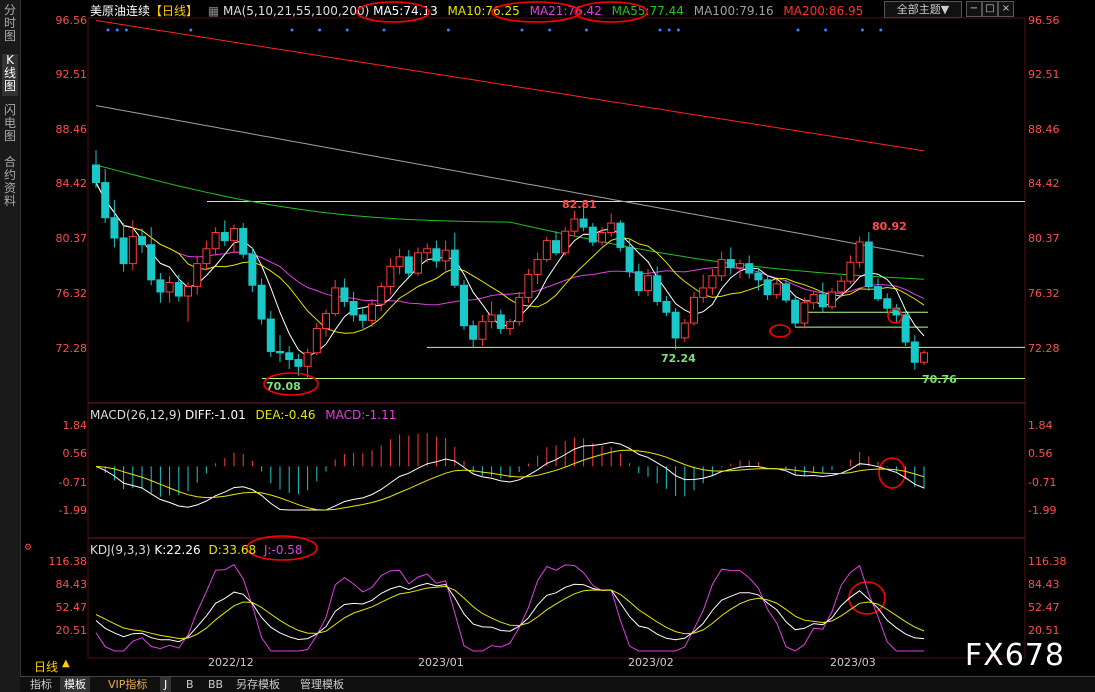 This screenshot has width=1095, height=692. What do you see at coordinates (678, 358) in the screenshot?
I see `price-extreme-label: 72.24` at bounding box center [678, 358].